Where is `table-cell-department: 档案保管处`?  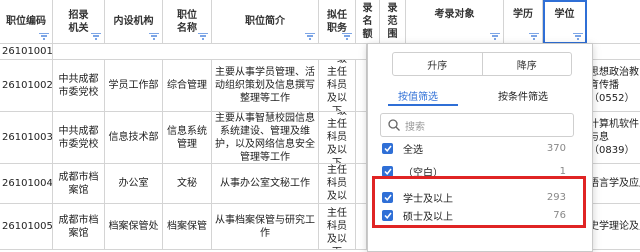 table-cell-department: 档案保管处 is located at coordinates (134, 227).